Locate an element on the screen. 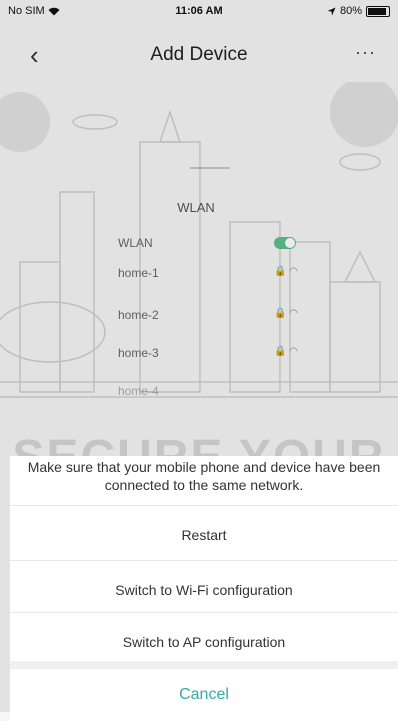 The height and width of the screenshot is (721, 398). status-bar: No SIM 11:06 AM 80% is located at coordinates (199, 12).